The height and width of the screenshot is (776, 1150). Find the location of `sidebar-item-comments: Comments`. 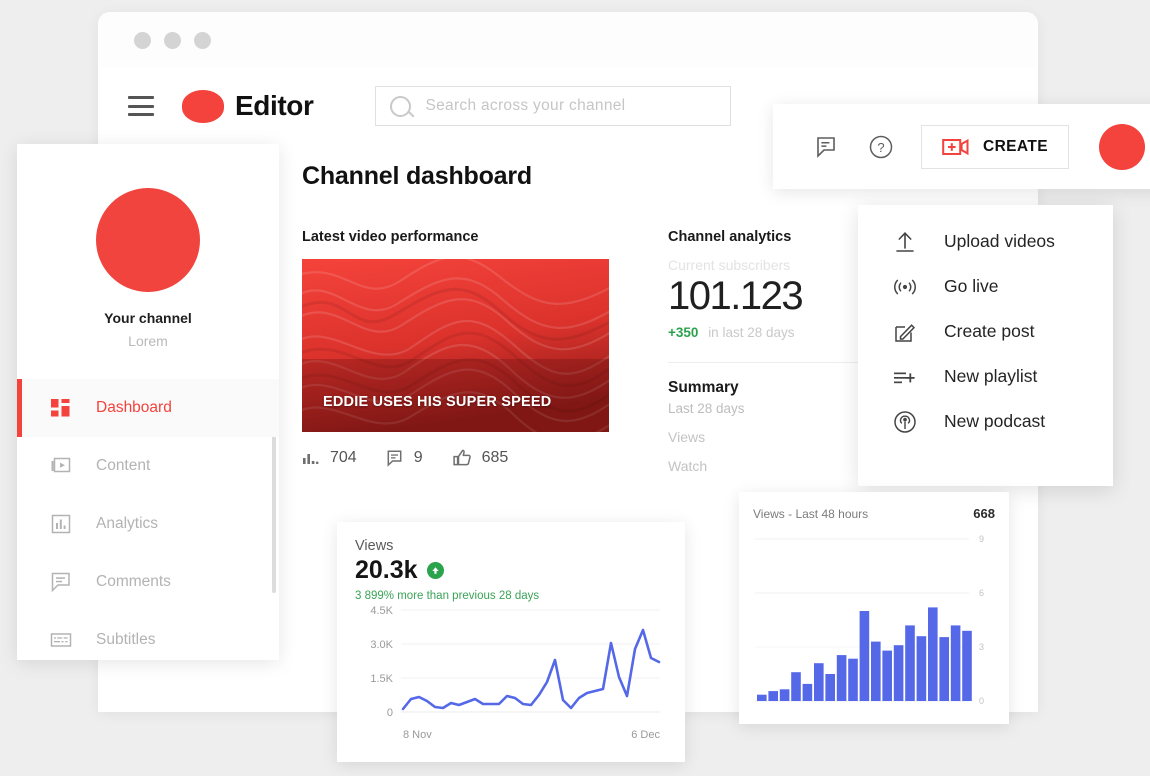

sidebar-item-comments: Comments is located at coordinates (148, 582).